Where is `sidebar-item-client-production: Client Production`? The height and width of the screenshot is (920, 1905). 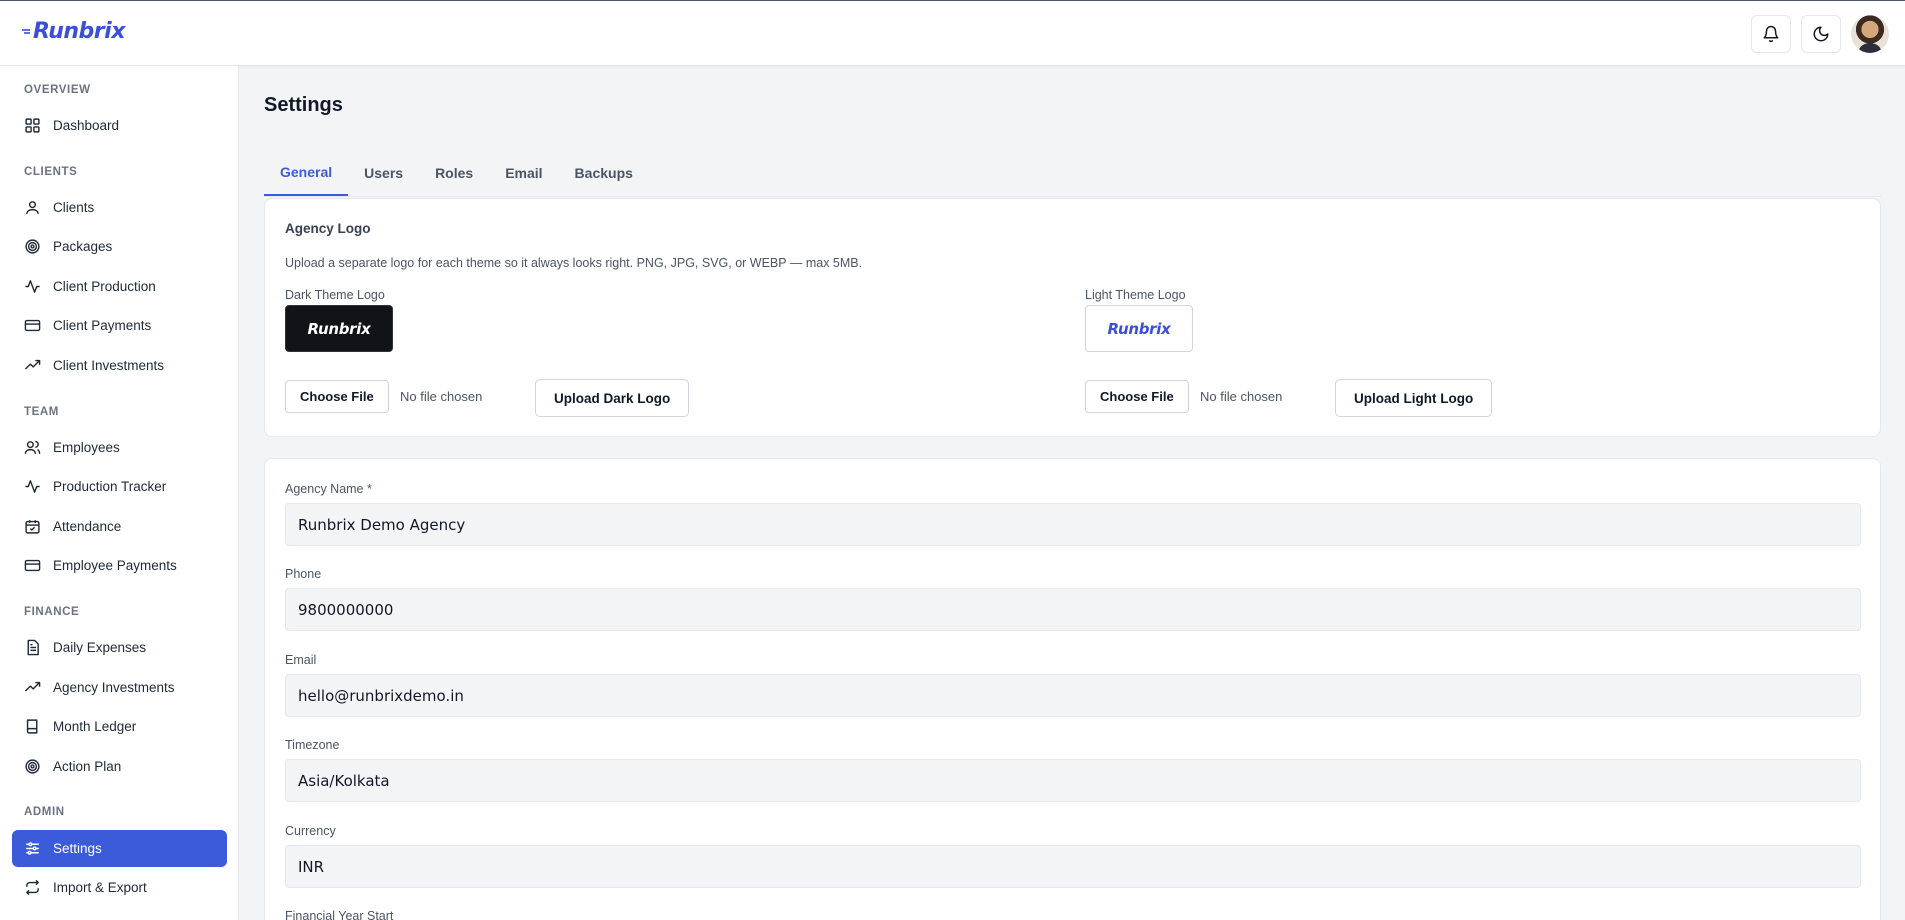
sidebar-item-client-production: Client Production is located at coordinates (119, 286).